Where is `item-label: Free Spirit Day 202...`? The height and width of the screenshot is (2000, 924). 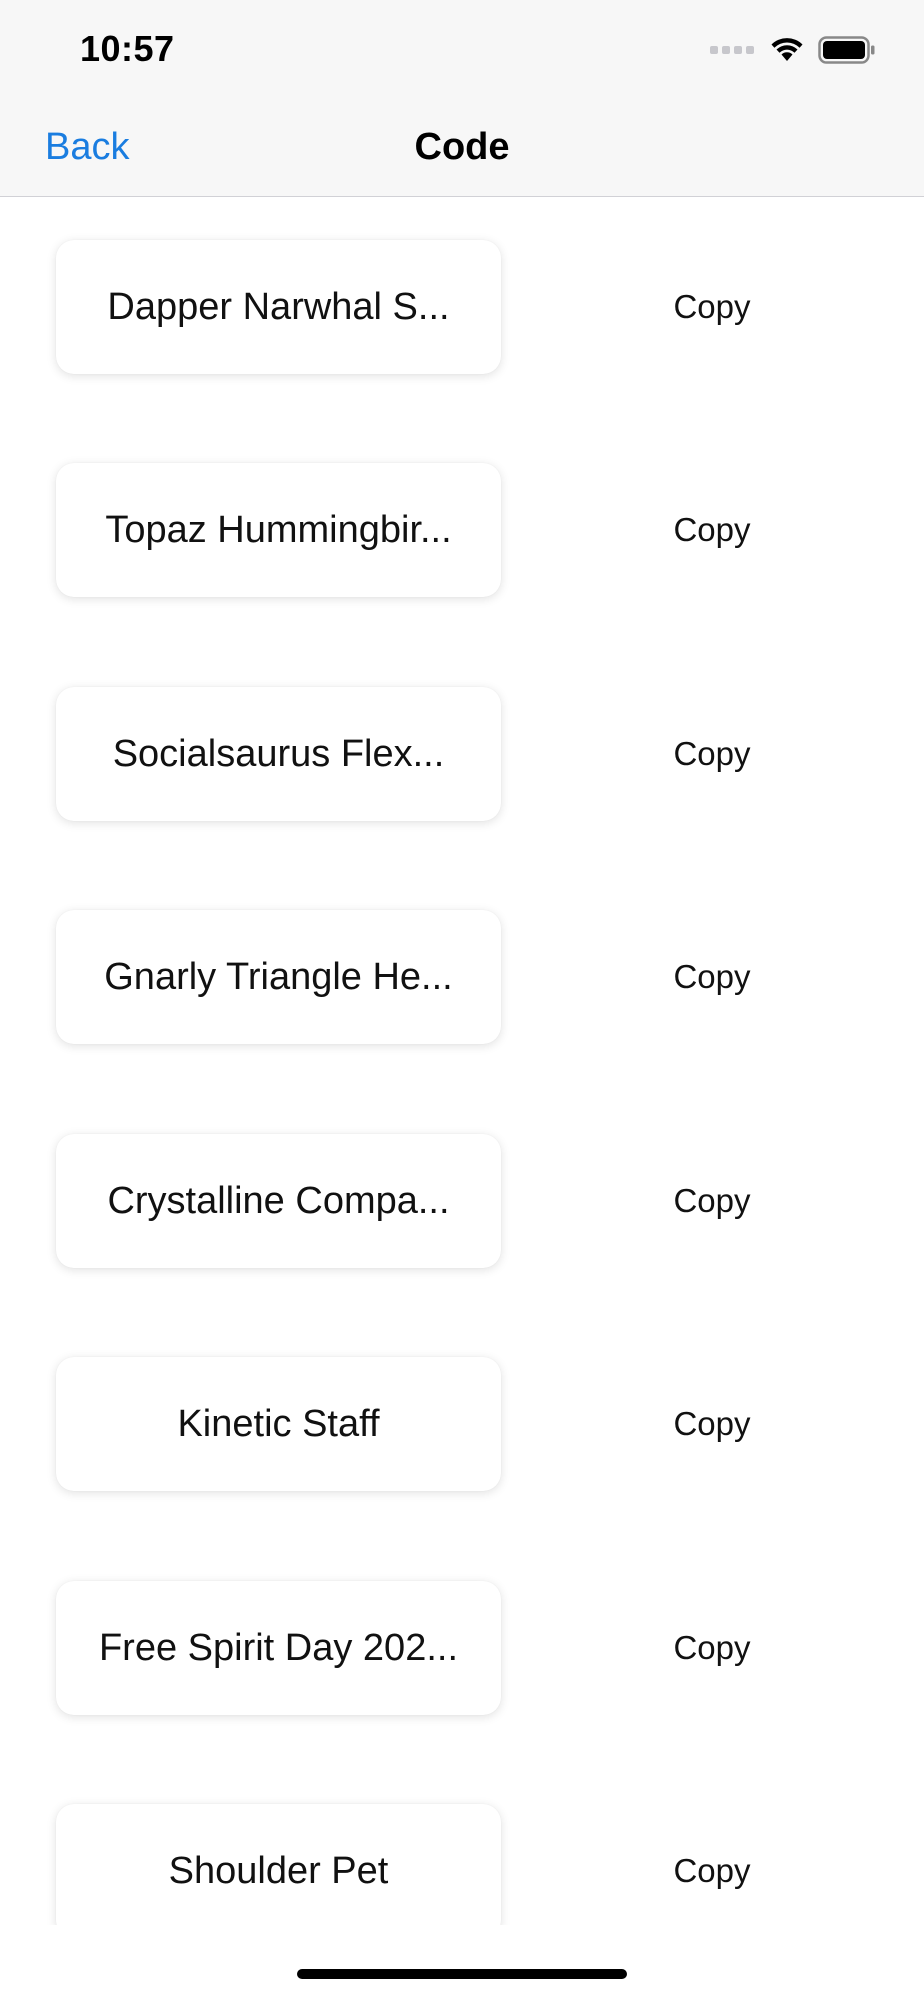 item-label: Free Spirit Day 202... is located at coordinates (278, 1647).